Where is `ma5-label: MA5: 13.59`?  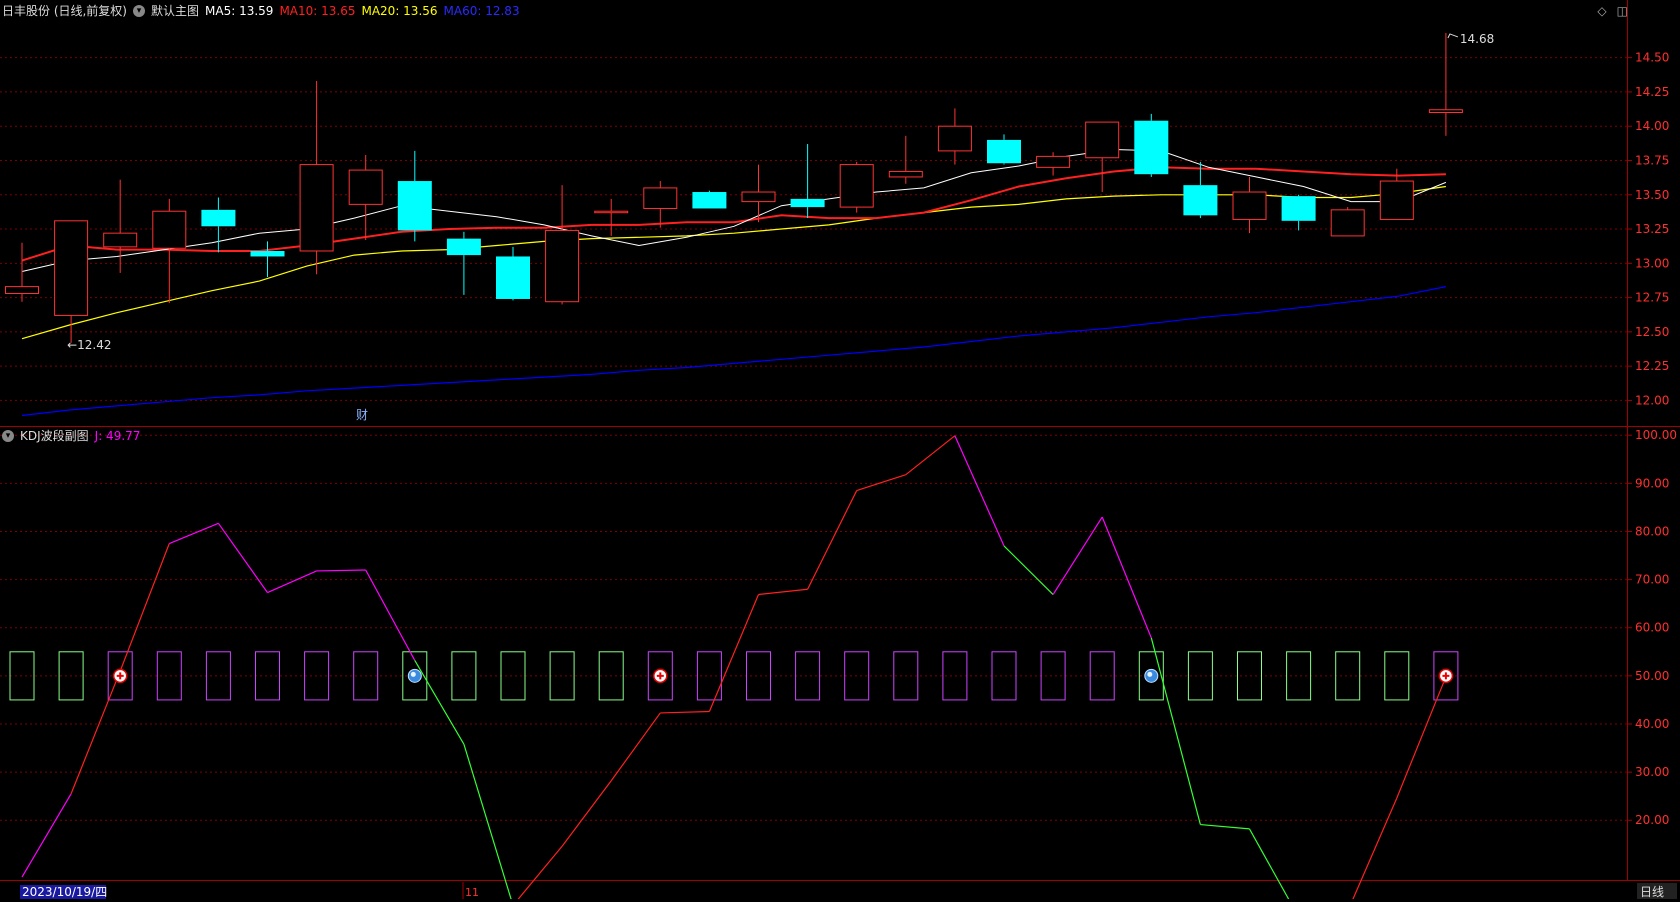
ma5-label: MA5: 13.59 is located at coordinates (239, 11).